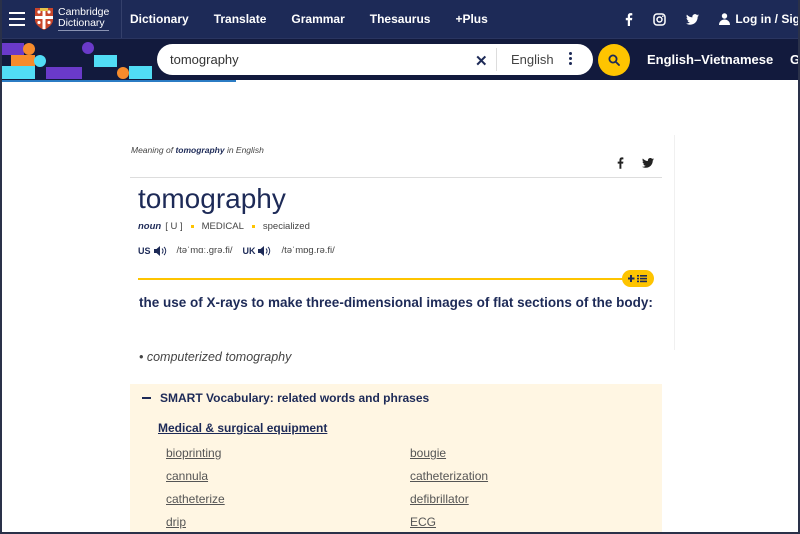 The image size is (800, 534). Describe the element at coordinates (159, 19) in the screenshot. I see `nav-dictionary: Dictionary` at that location.